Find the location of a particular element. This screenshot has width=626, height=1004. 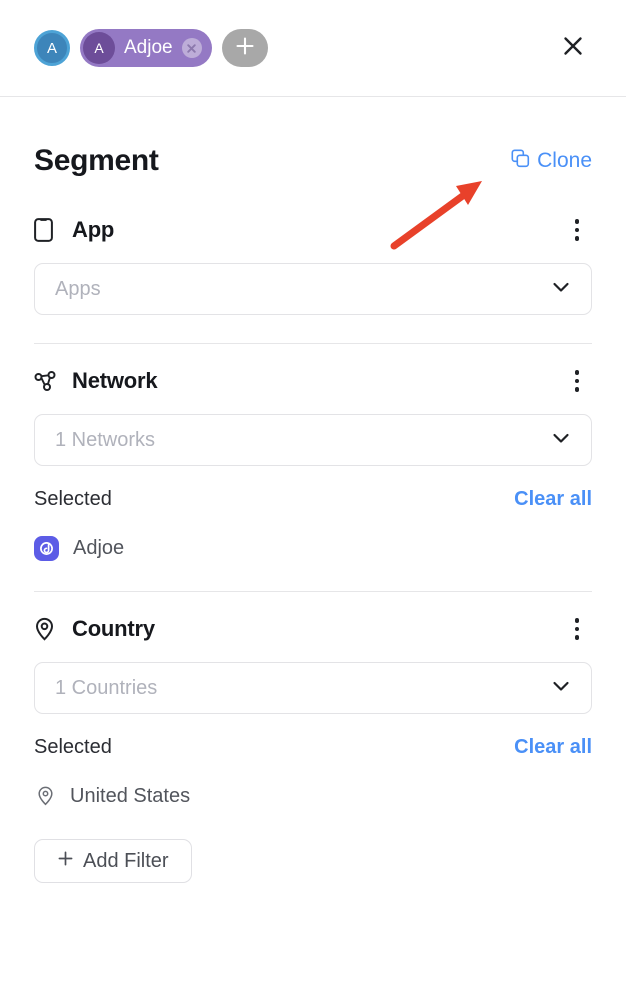

country-selected-row: Selected Clear all is located at coordinates (313, 747).